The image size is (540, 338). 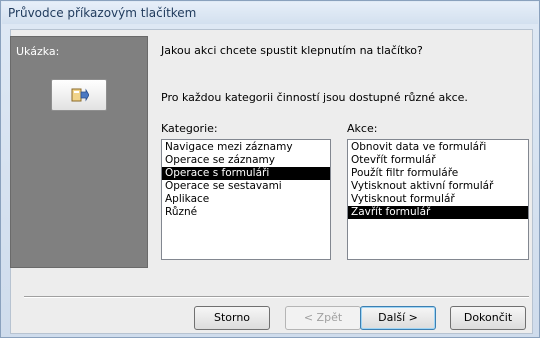 I want to click on preview-button, so click(x=79, y=95).